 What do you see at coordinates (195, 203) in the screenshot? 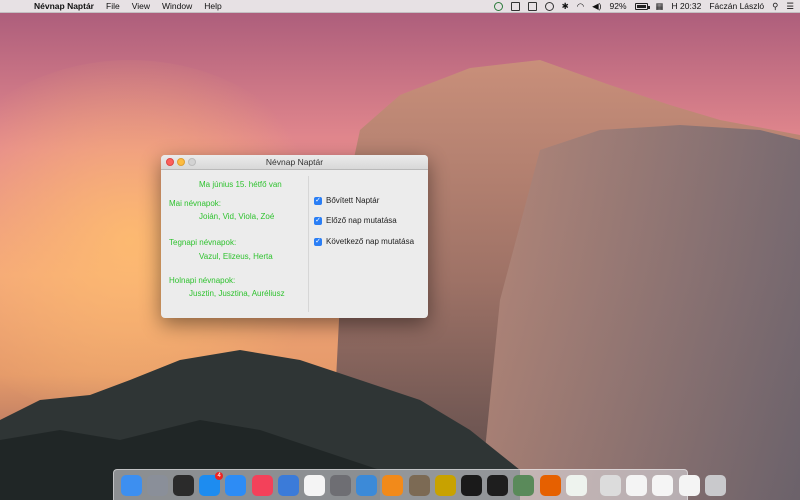
I see `today-label: Mai névnapok:` at bounding box center [195, 203].